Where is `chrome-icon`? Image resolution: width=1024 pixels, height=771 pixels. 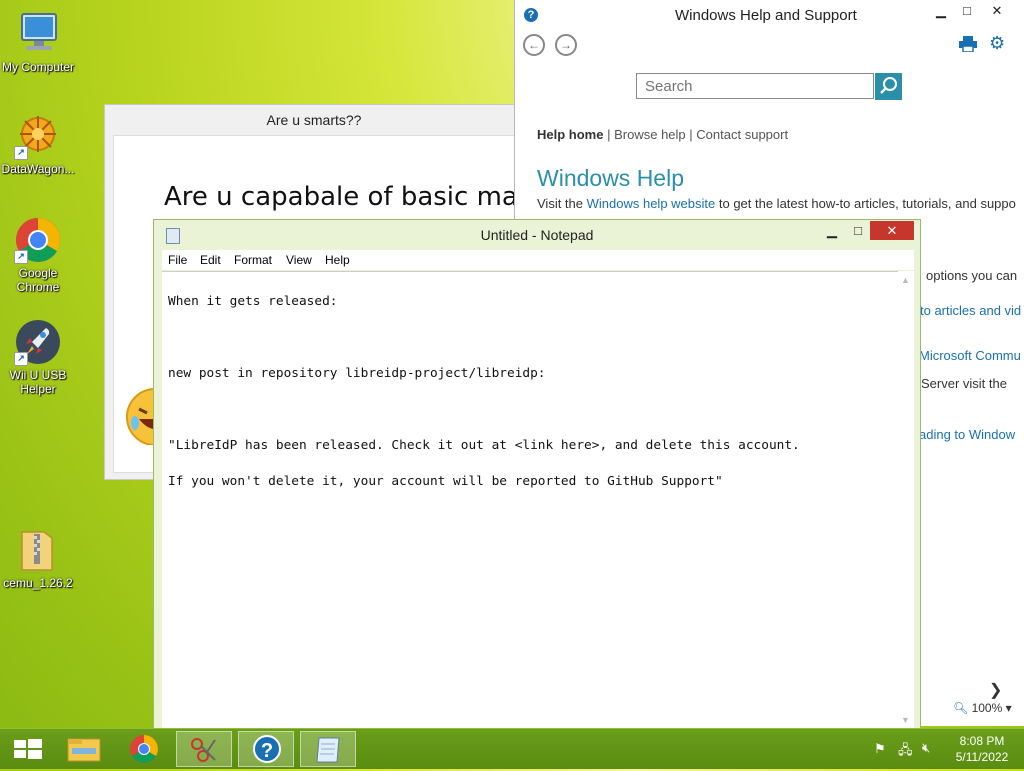 chrome-icon is located at coordinates (144, 749).